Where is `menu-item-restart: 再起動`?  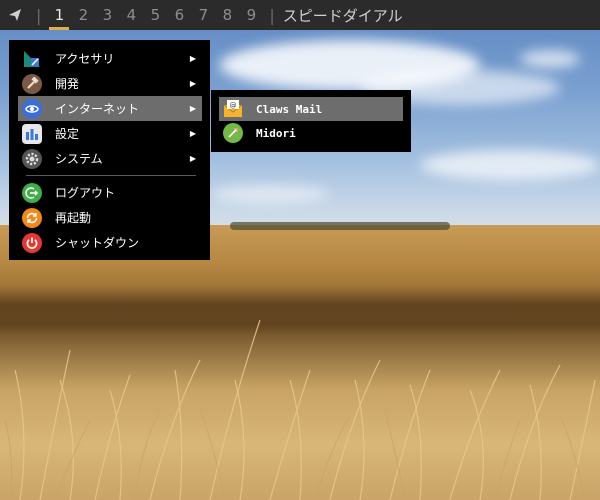
menu-item-restart: 再起動 is located at coordinates (110, 217).